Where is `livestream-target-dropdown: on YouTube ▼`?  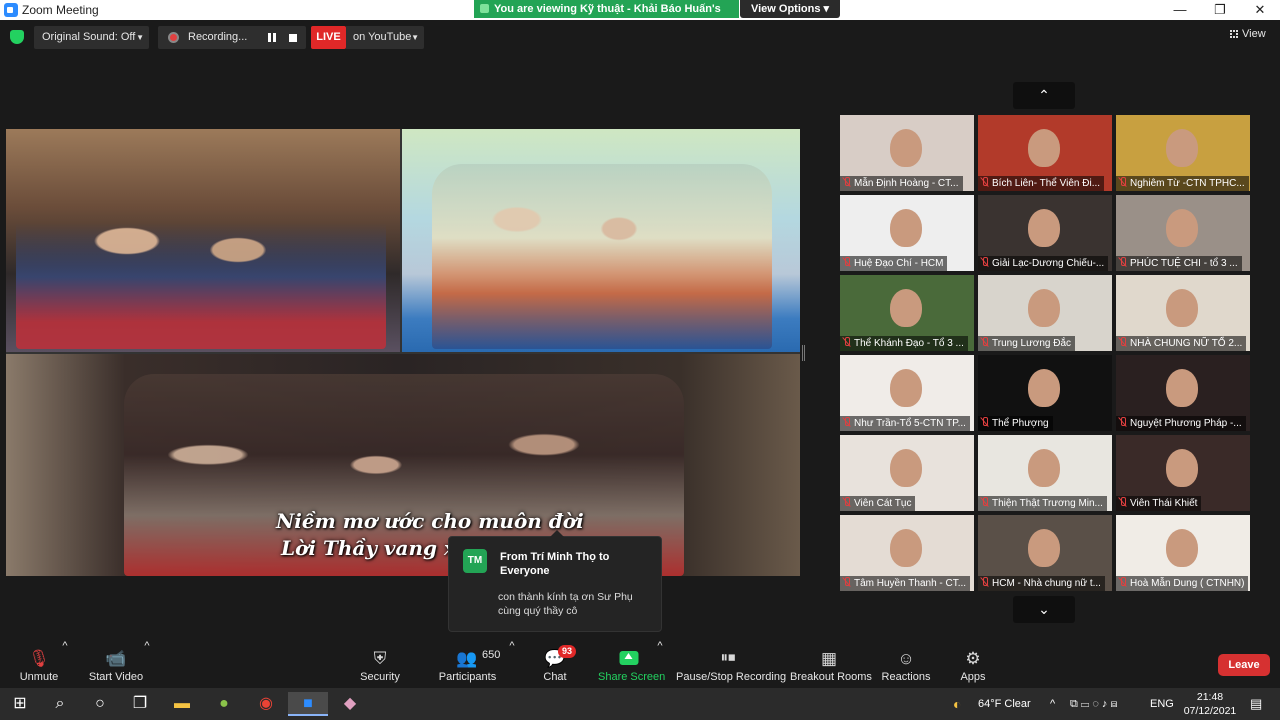 livestream-target-dropdown: on YouTube ▼ is located at coordinates (385, 37).